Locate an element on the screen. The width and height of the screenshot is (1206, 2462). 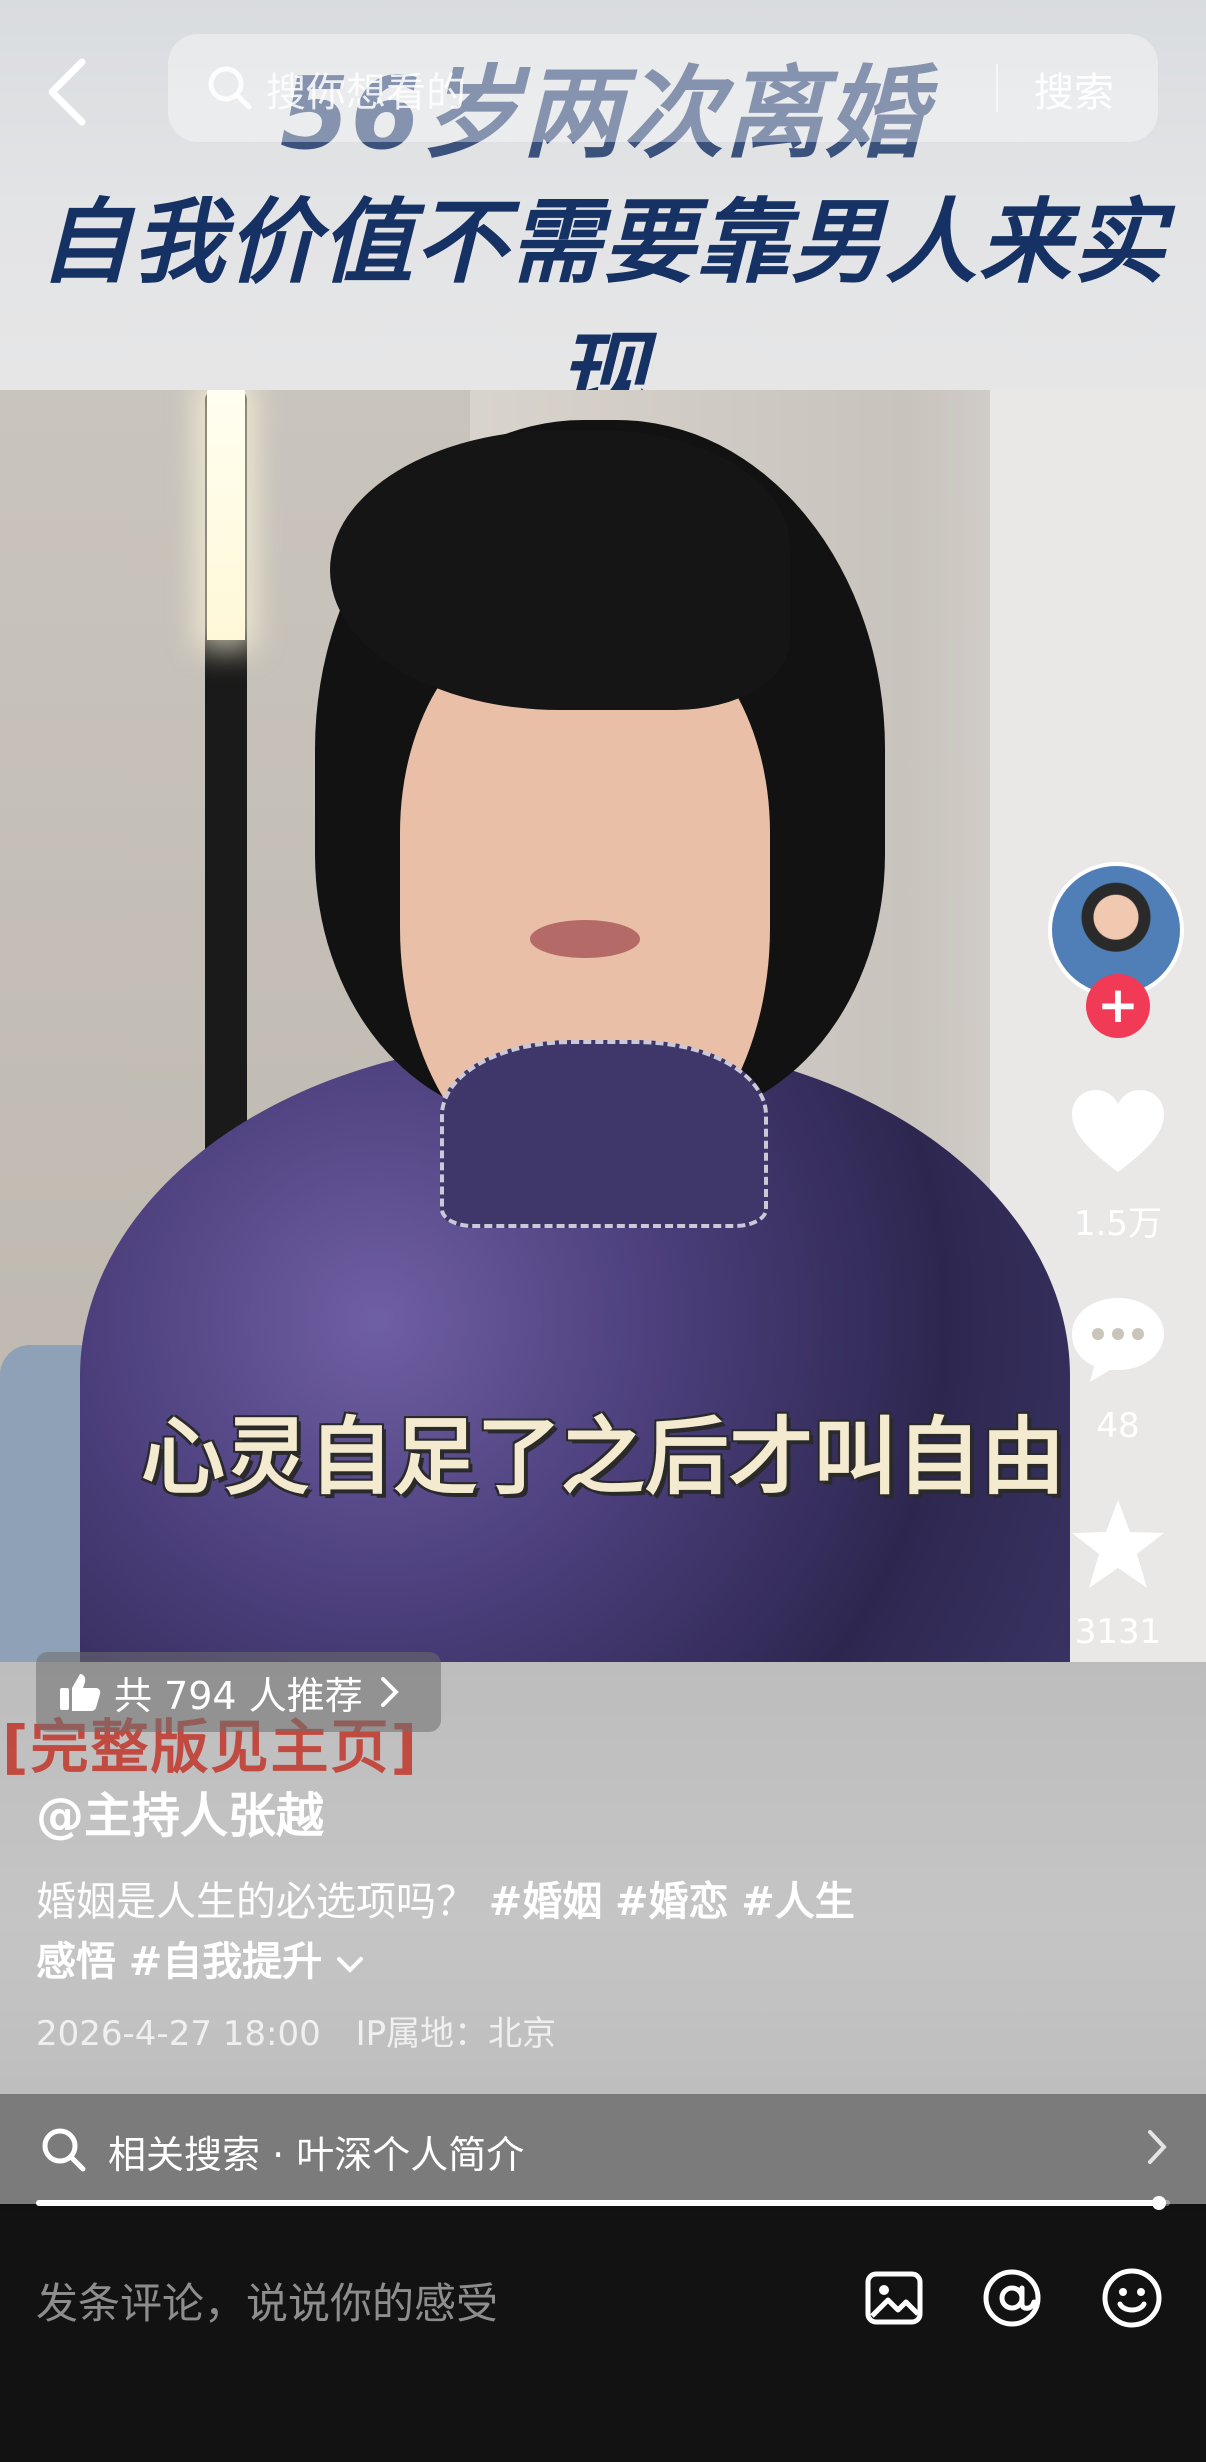
comment-button is located at coordinates (1118, 1342).